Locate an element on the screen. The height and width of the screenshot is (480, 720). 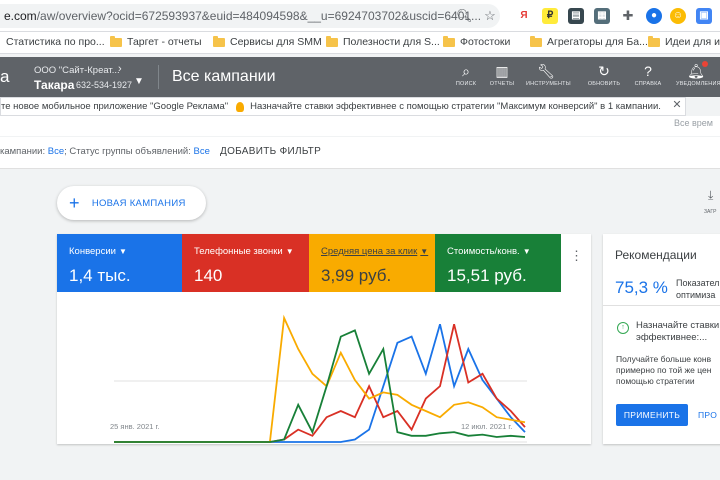
extension-icon: ▤ is located at coordinates (576, 16).